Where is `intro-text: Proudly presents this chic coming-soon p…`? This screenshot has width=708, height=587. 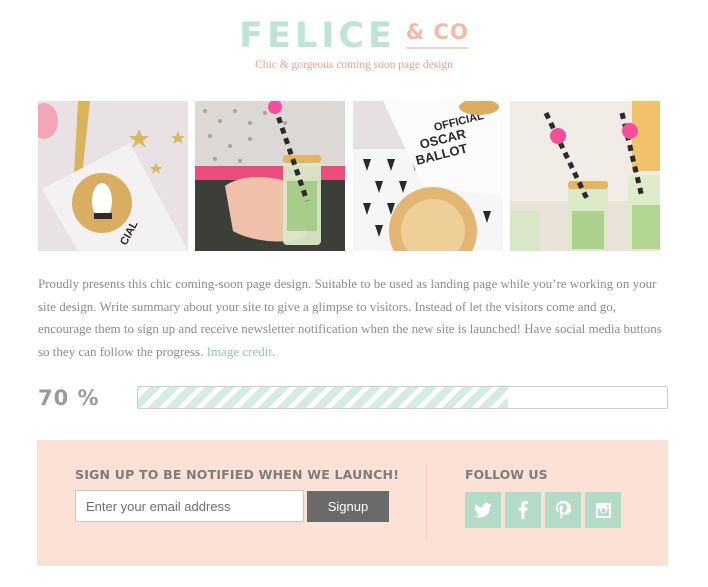 intro-text: Proudly presents this chic coming-soon p… is located at coordinates (350, 317).